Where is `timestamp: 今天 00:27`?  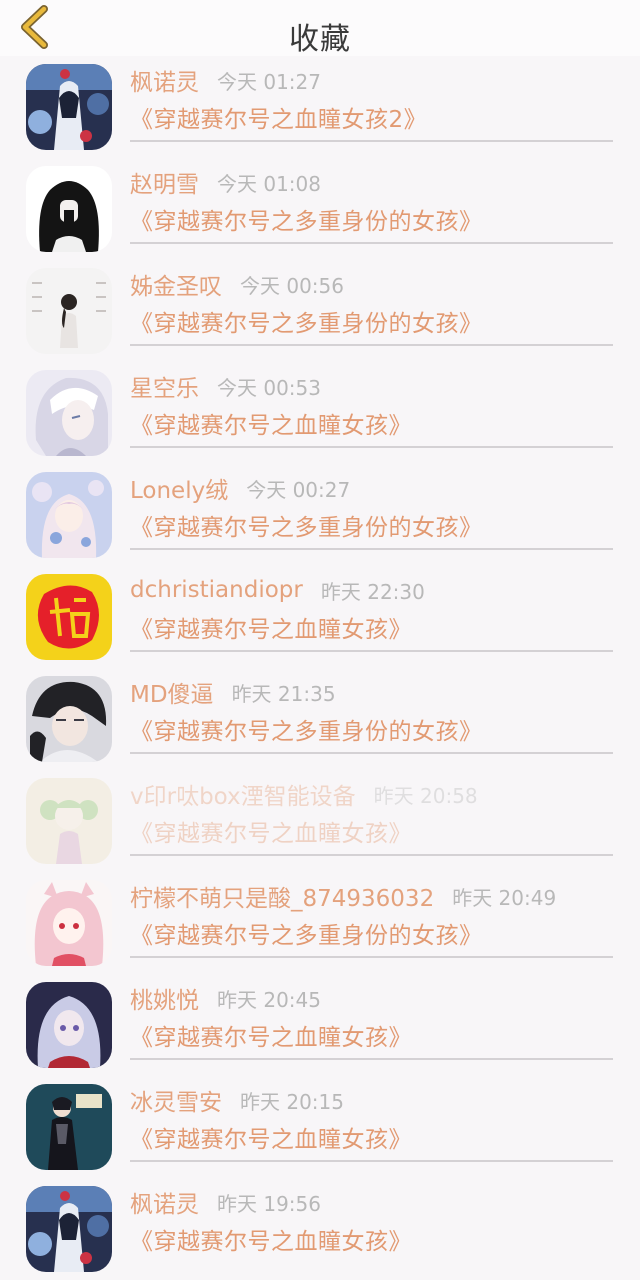
timestamp: 今天 00:27 is located at coordinates (298, 489).